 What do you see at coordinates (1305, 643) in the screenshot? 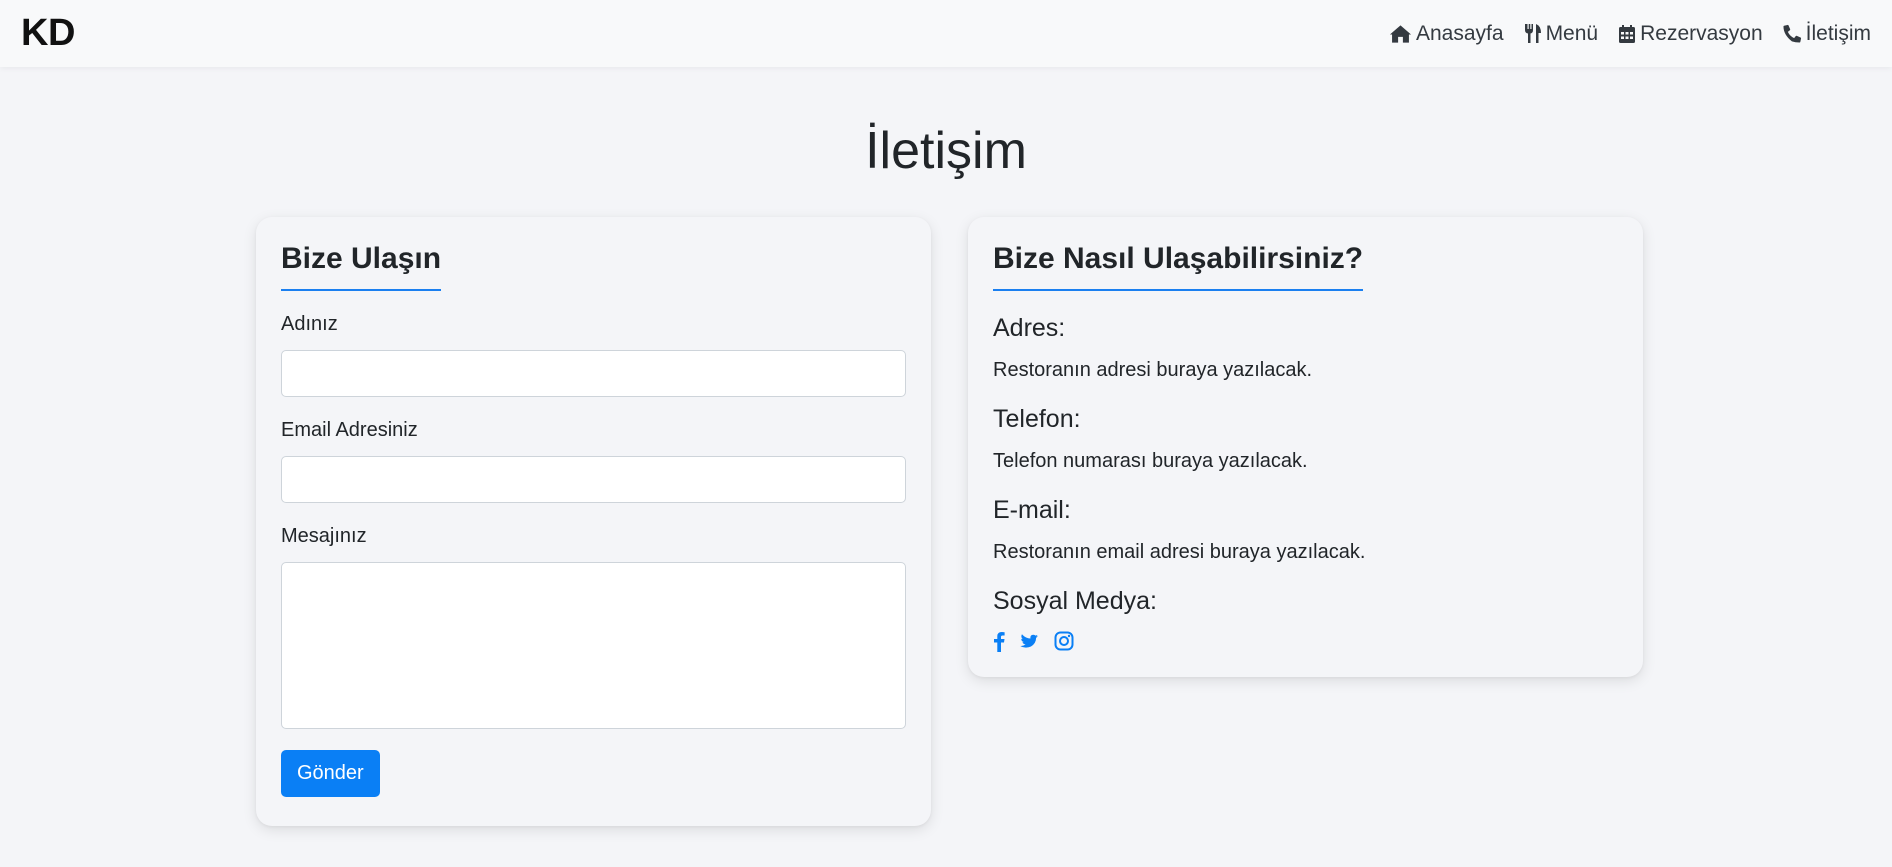
I see `social-links` at bounding box center [1305, 643].